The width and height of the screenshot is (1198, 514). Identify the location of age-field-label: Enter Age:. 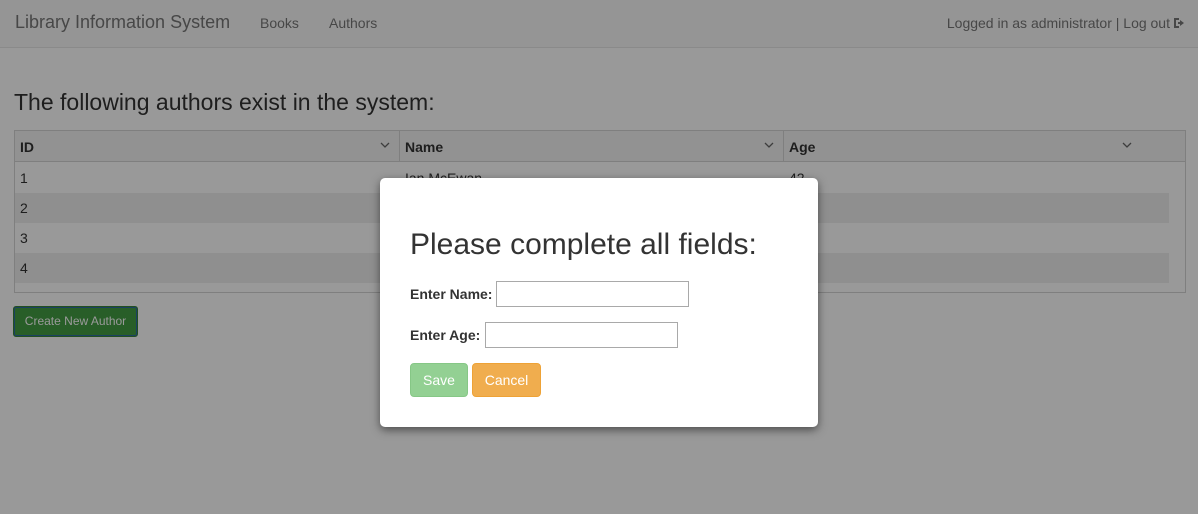
(445, 335).